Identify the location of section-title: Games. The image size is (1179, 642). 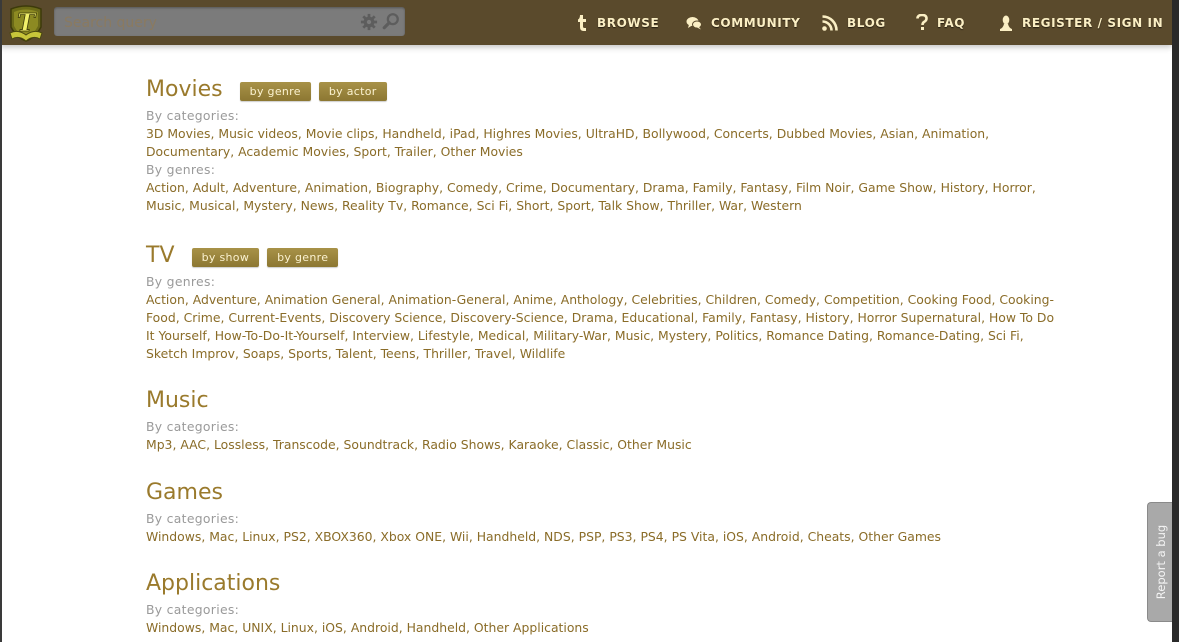
(184, 493).